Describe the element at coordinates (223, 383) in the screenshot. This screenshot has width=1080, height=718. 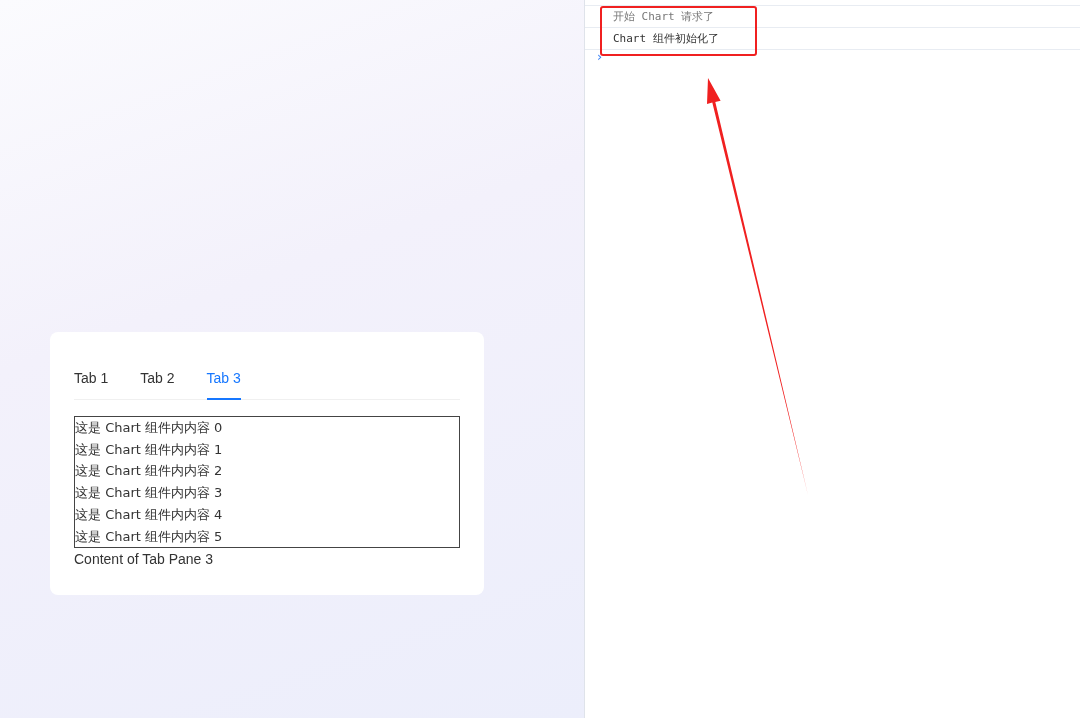
I see `tab: Tab 3` at that location.